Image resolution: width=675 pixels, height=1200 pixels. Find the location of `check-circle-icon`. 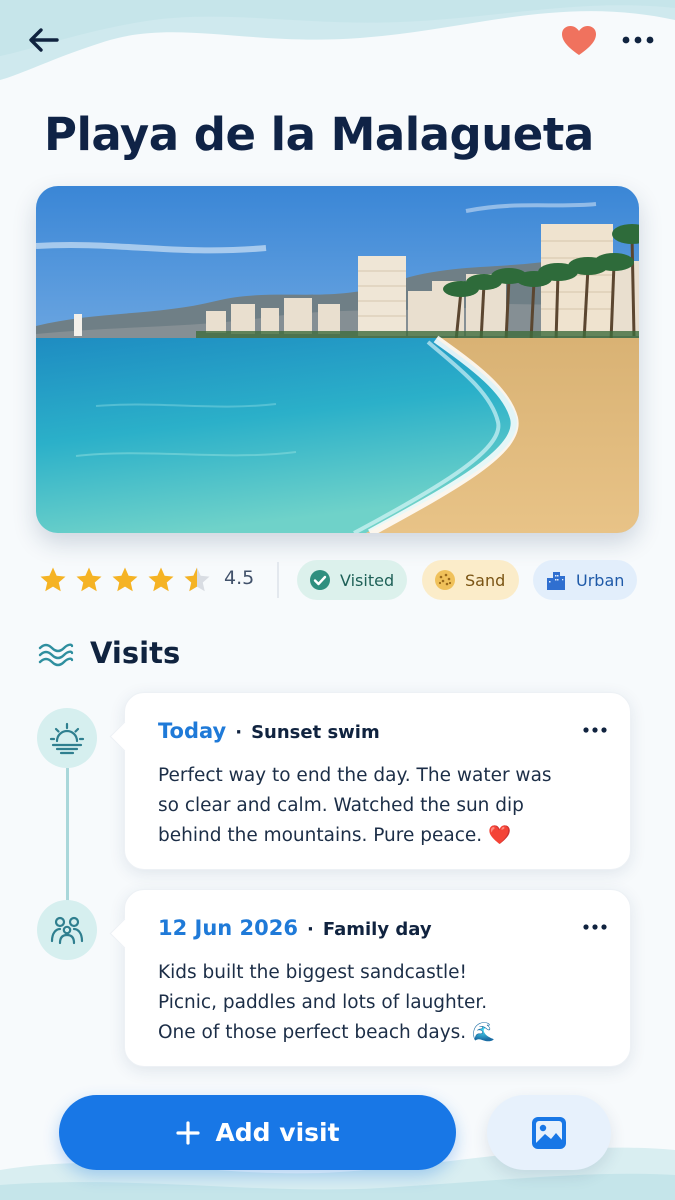

check-circle-icon is located at coordinates (320, 580).